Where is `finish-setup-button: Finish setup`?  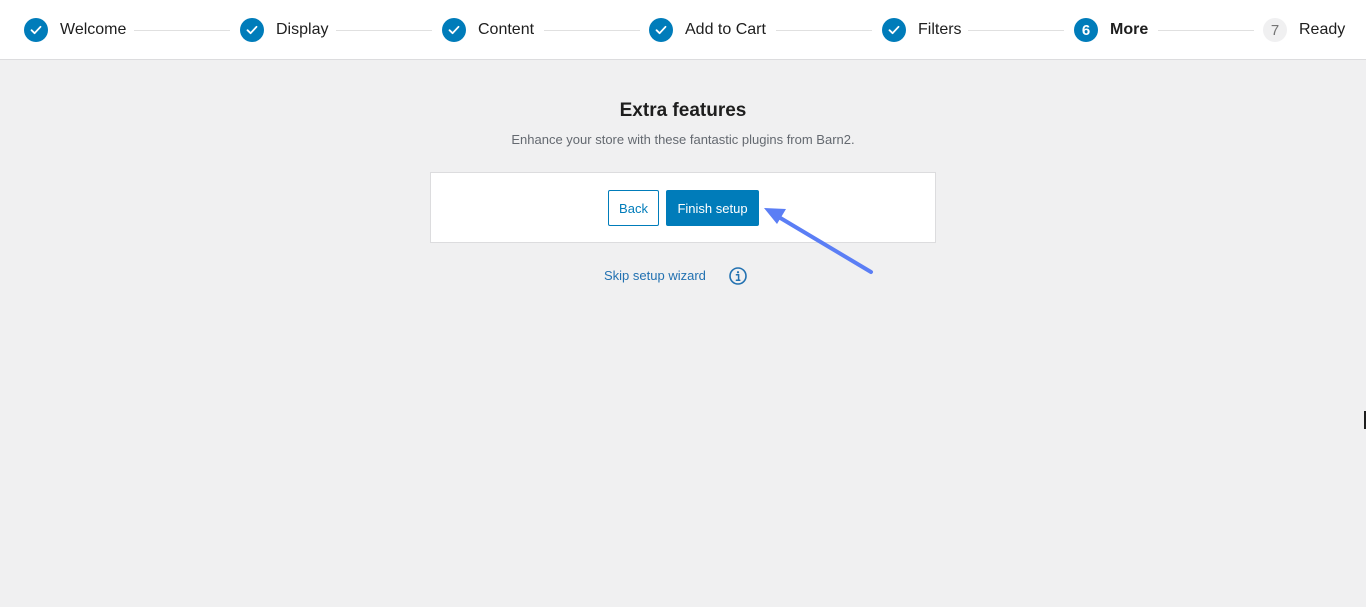 finish-setup-button: Finish setup is located at coordinates (712, 208).